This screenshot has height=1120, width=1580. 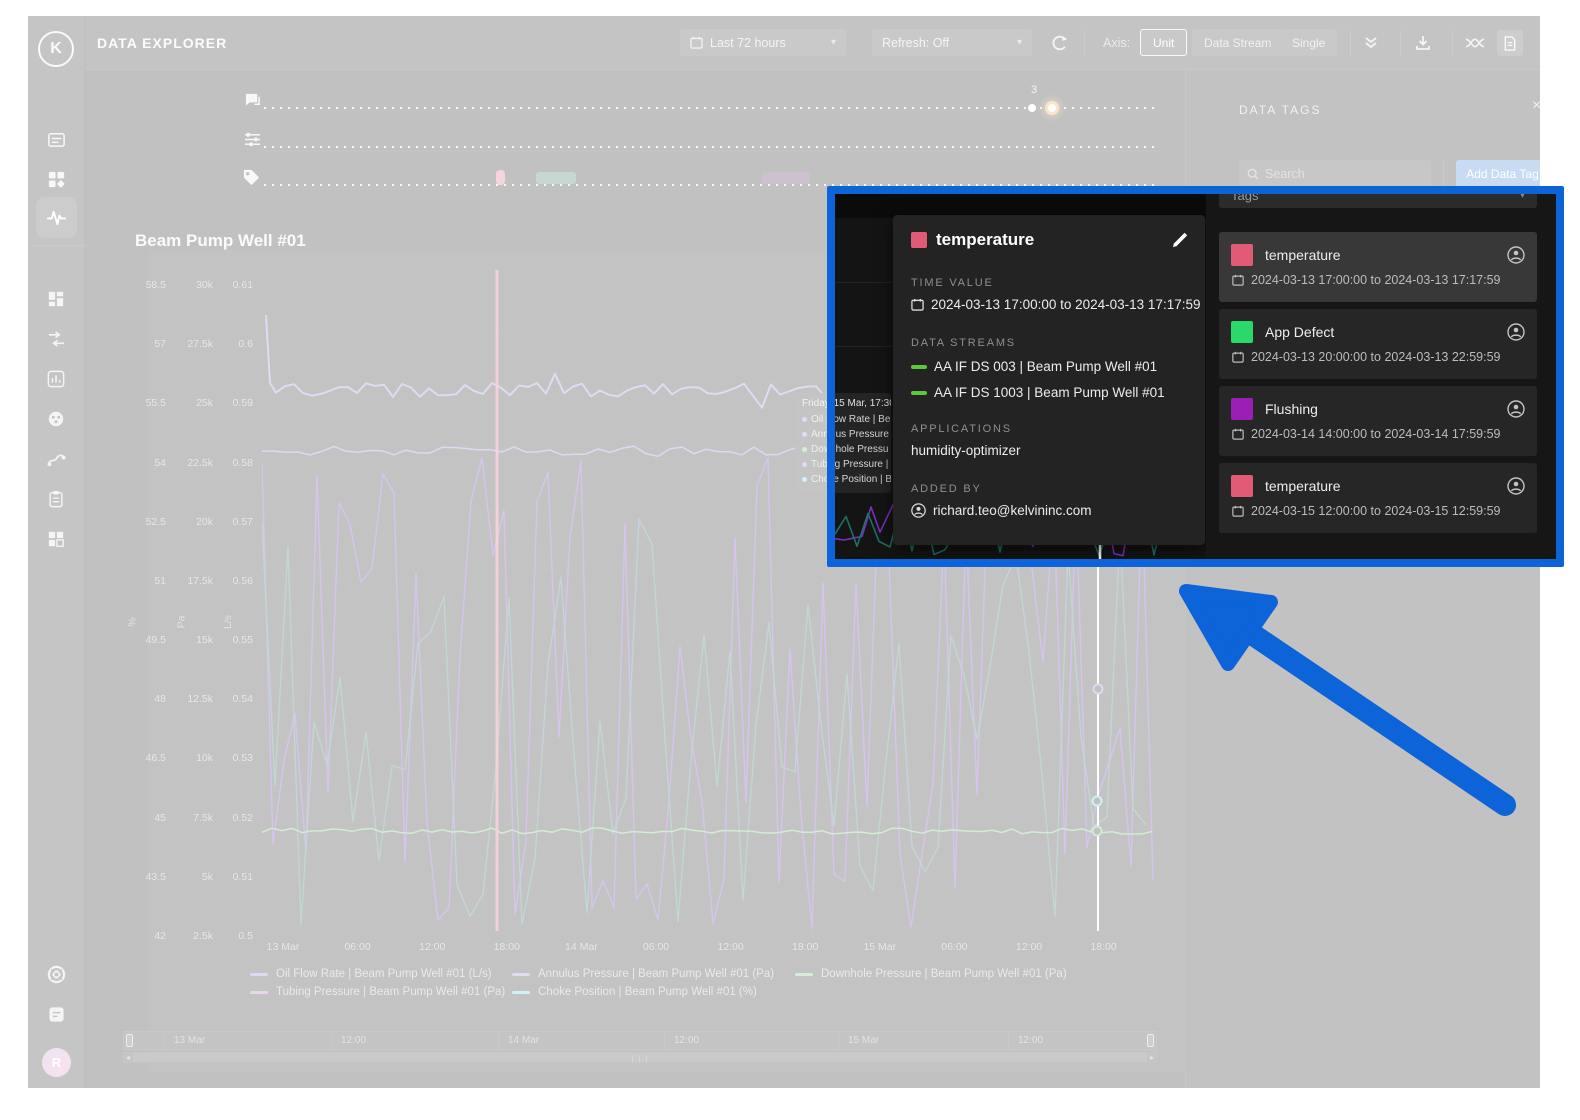 I want to click on tooltip-row: Oil Flow Rate | Be, so click(x=862, y=419).